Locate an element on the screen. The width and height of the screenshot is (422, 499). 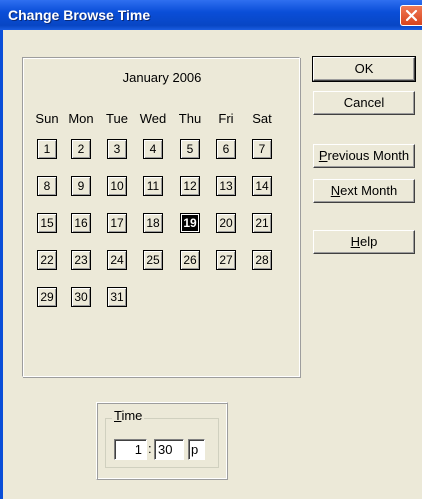
day-button-19: 19 is located at coordinates (190, 223).